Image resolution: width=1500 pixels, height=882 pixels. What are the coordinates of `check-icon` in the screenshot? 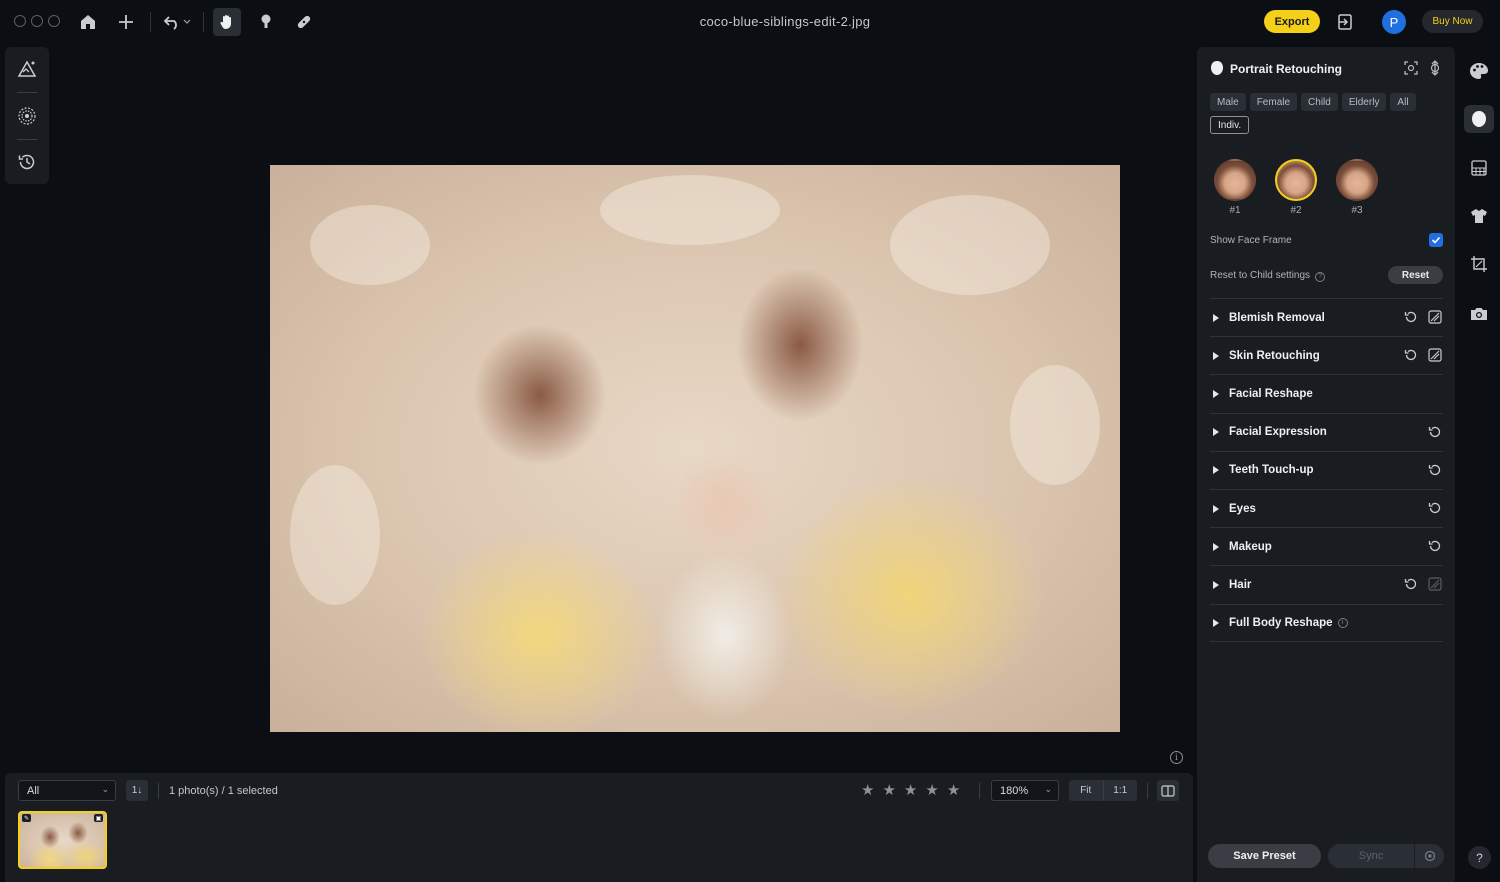 It's located at (1436, 240).